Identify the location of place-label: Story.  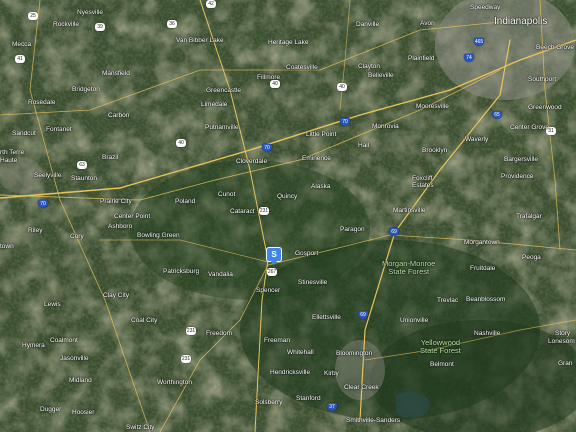
(563, 333).